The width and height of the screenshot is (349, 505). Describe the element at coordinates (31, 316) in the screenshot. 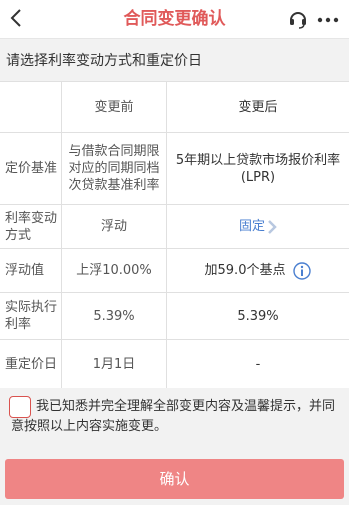

I see `row-field: 实际执行利率` at that location.